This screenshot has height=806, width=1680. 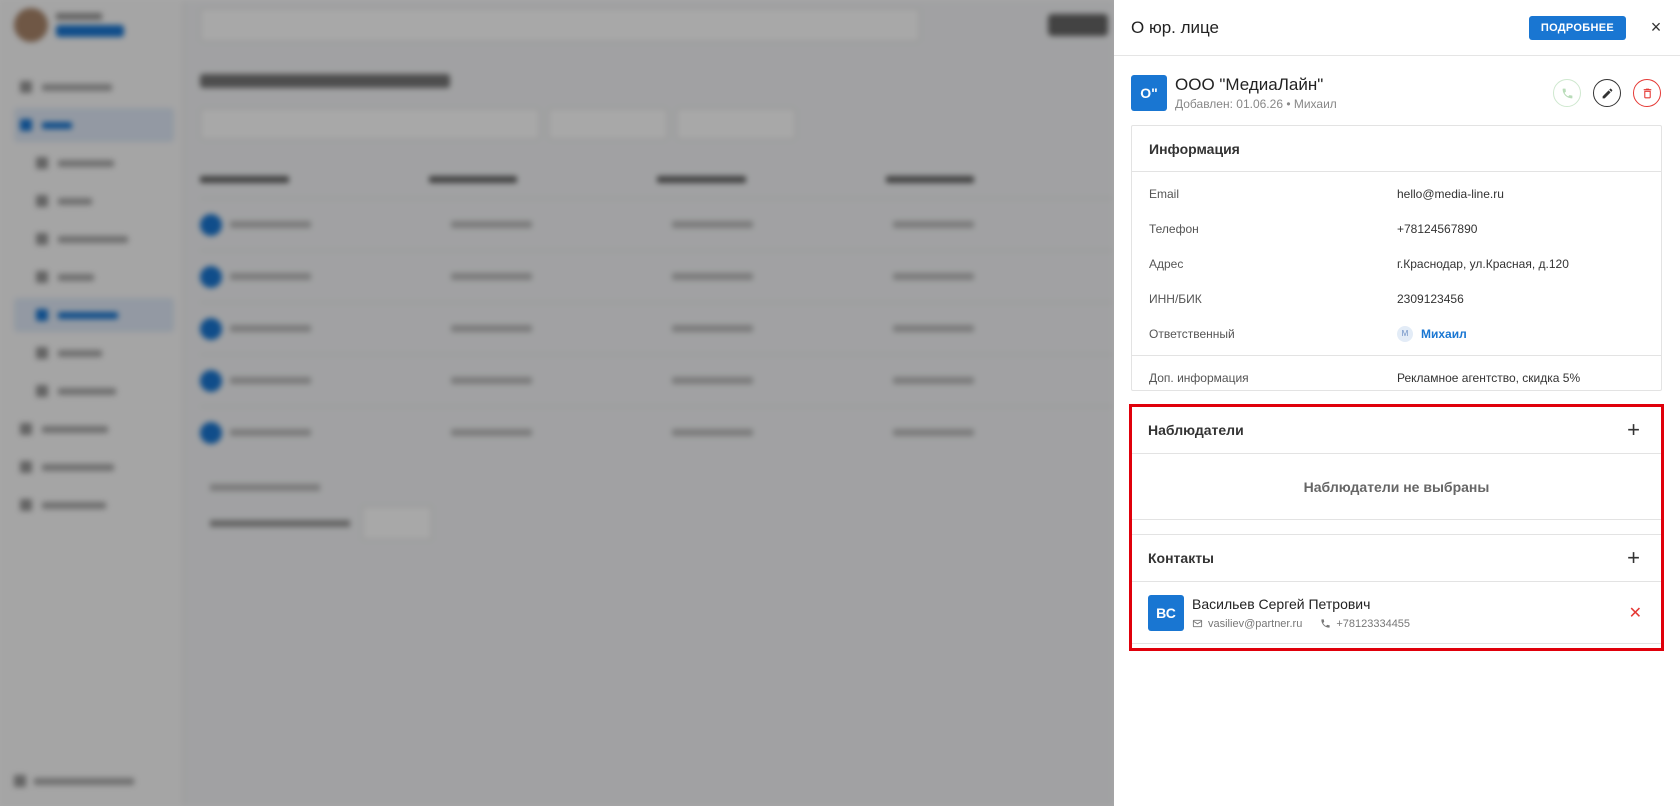 I want to click on edit-button, so click(x=1607, y=93).